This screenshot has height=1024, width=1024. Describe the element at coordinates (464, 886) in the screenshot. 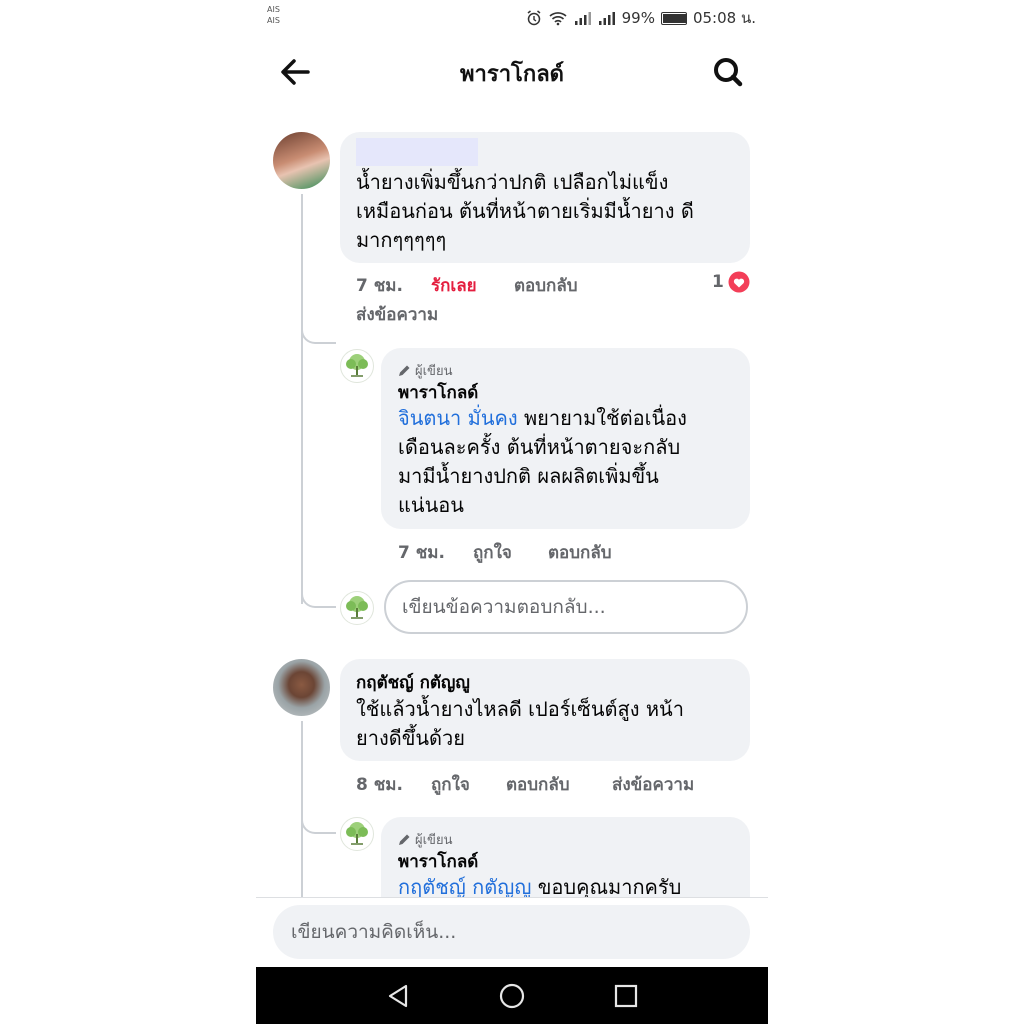

I see `mention-link: กฤตัชญ์ กตัญญู` at that location.